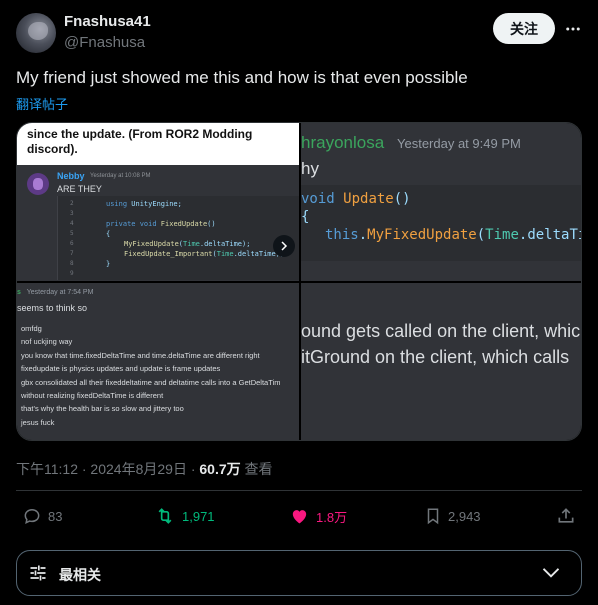 This screenshot has height=605, width=598. Describe the element at coordinates (140, 134) in the screenshot. I see `caption-line: since the update. (From ROR2 Modding` at that location.